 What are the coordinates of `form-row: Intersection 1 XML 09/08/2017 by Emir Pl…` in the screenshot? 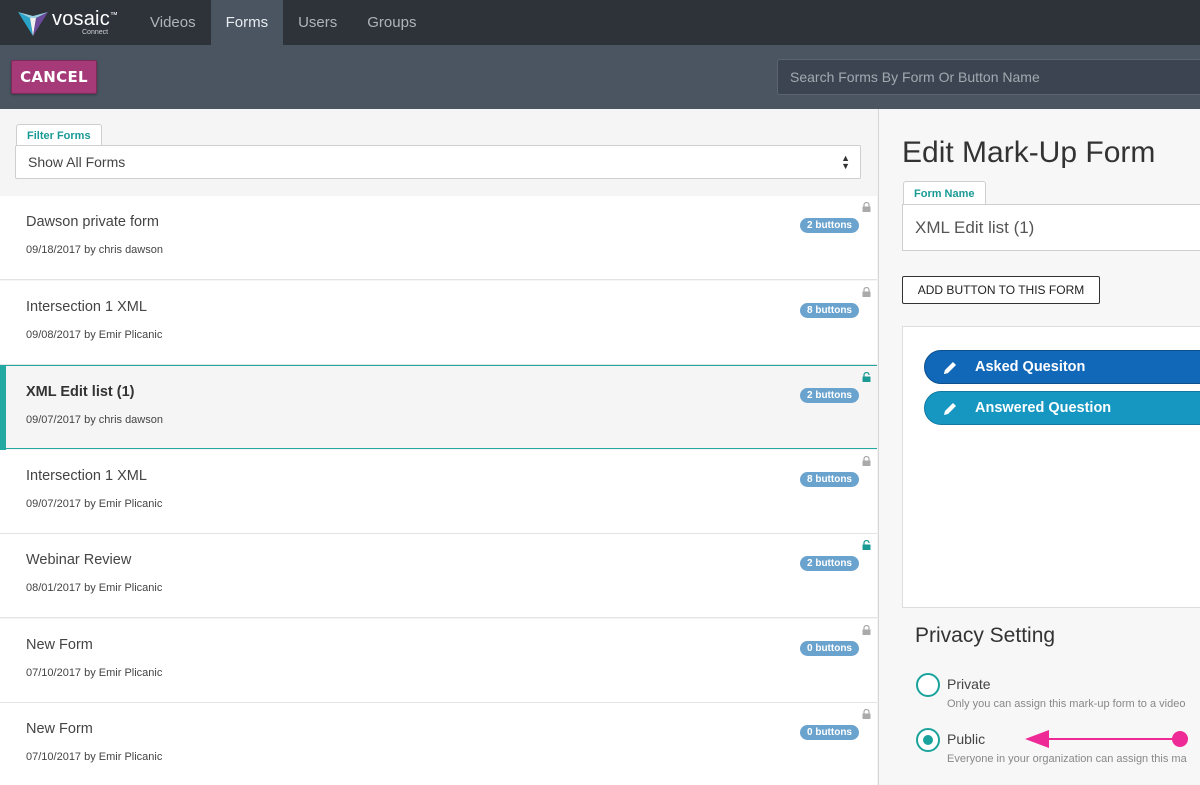 It's located at (438, 322).